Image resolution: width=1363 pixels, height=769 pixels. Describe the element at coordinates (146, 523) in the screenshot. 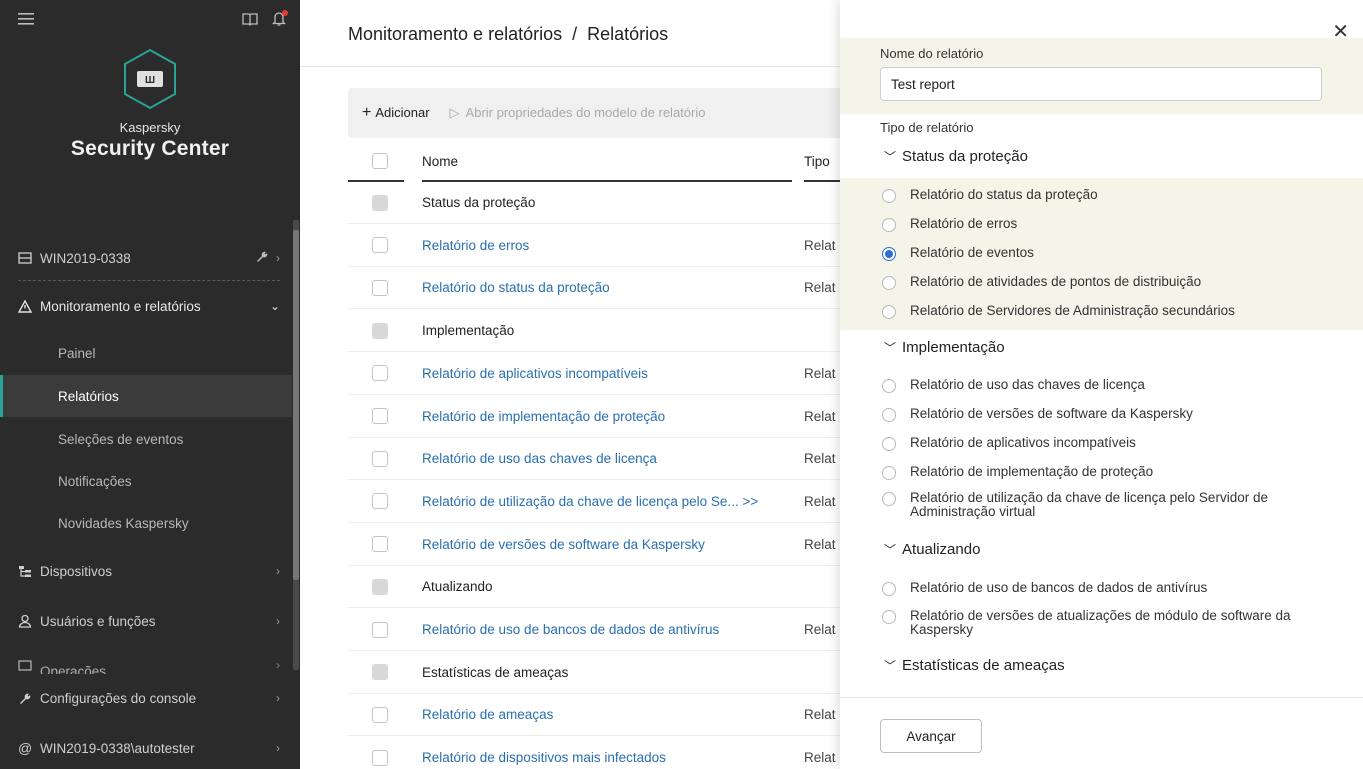

I see `sidebar-subitem-kaspersky-news: Novidades Kaspersky` at that location.